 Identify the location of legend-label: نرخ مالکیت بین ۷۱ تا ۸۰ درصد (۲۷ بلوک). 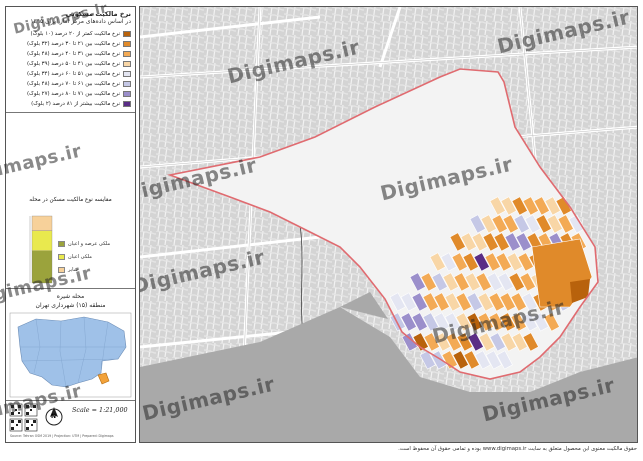
(73, 93).